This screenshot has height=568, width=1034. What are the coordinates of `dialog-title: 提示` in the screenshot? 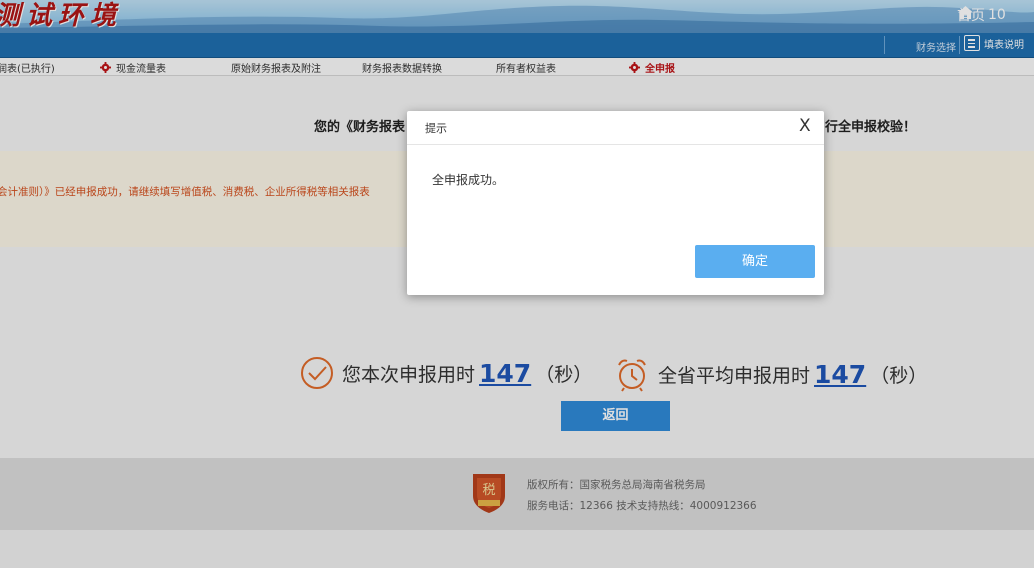 It's located at (436, 128).